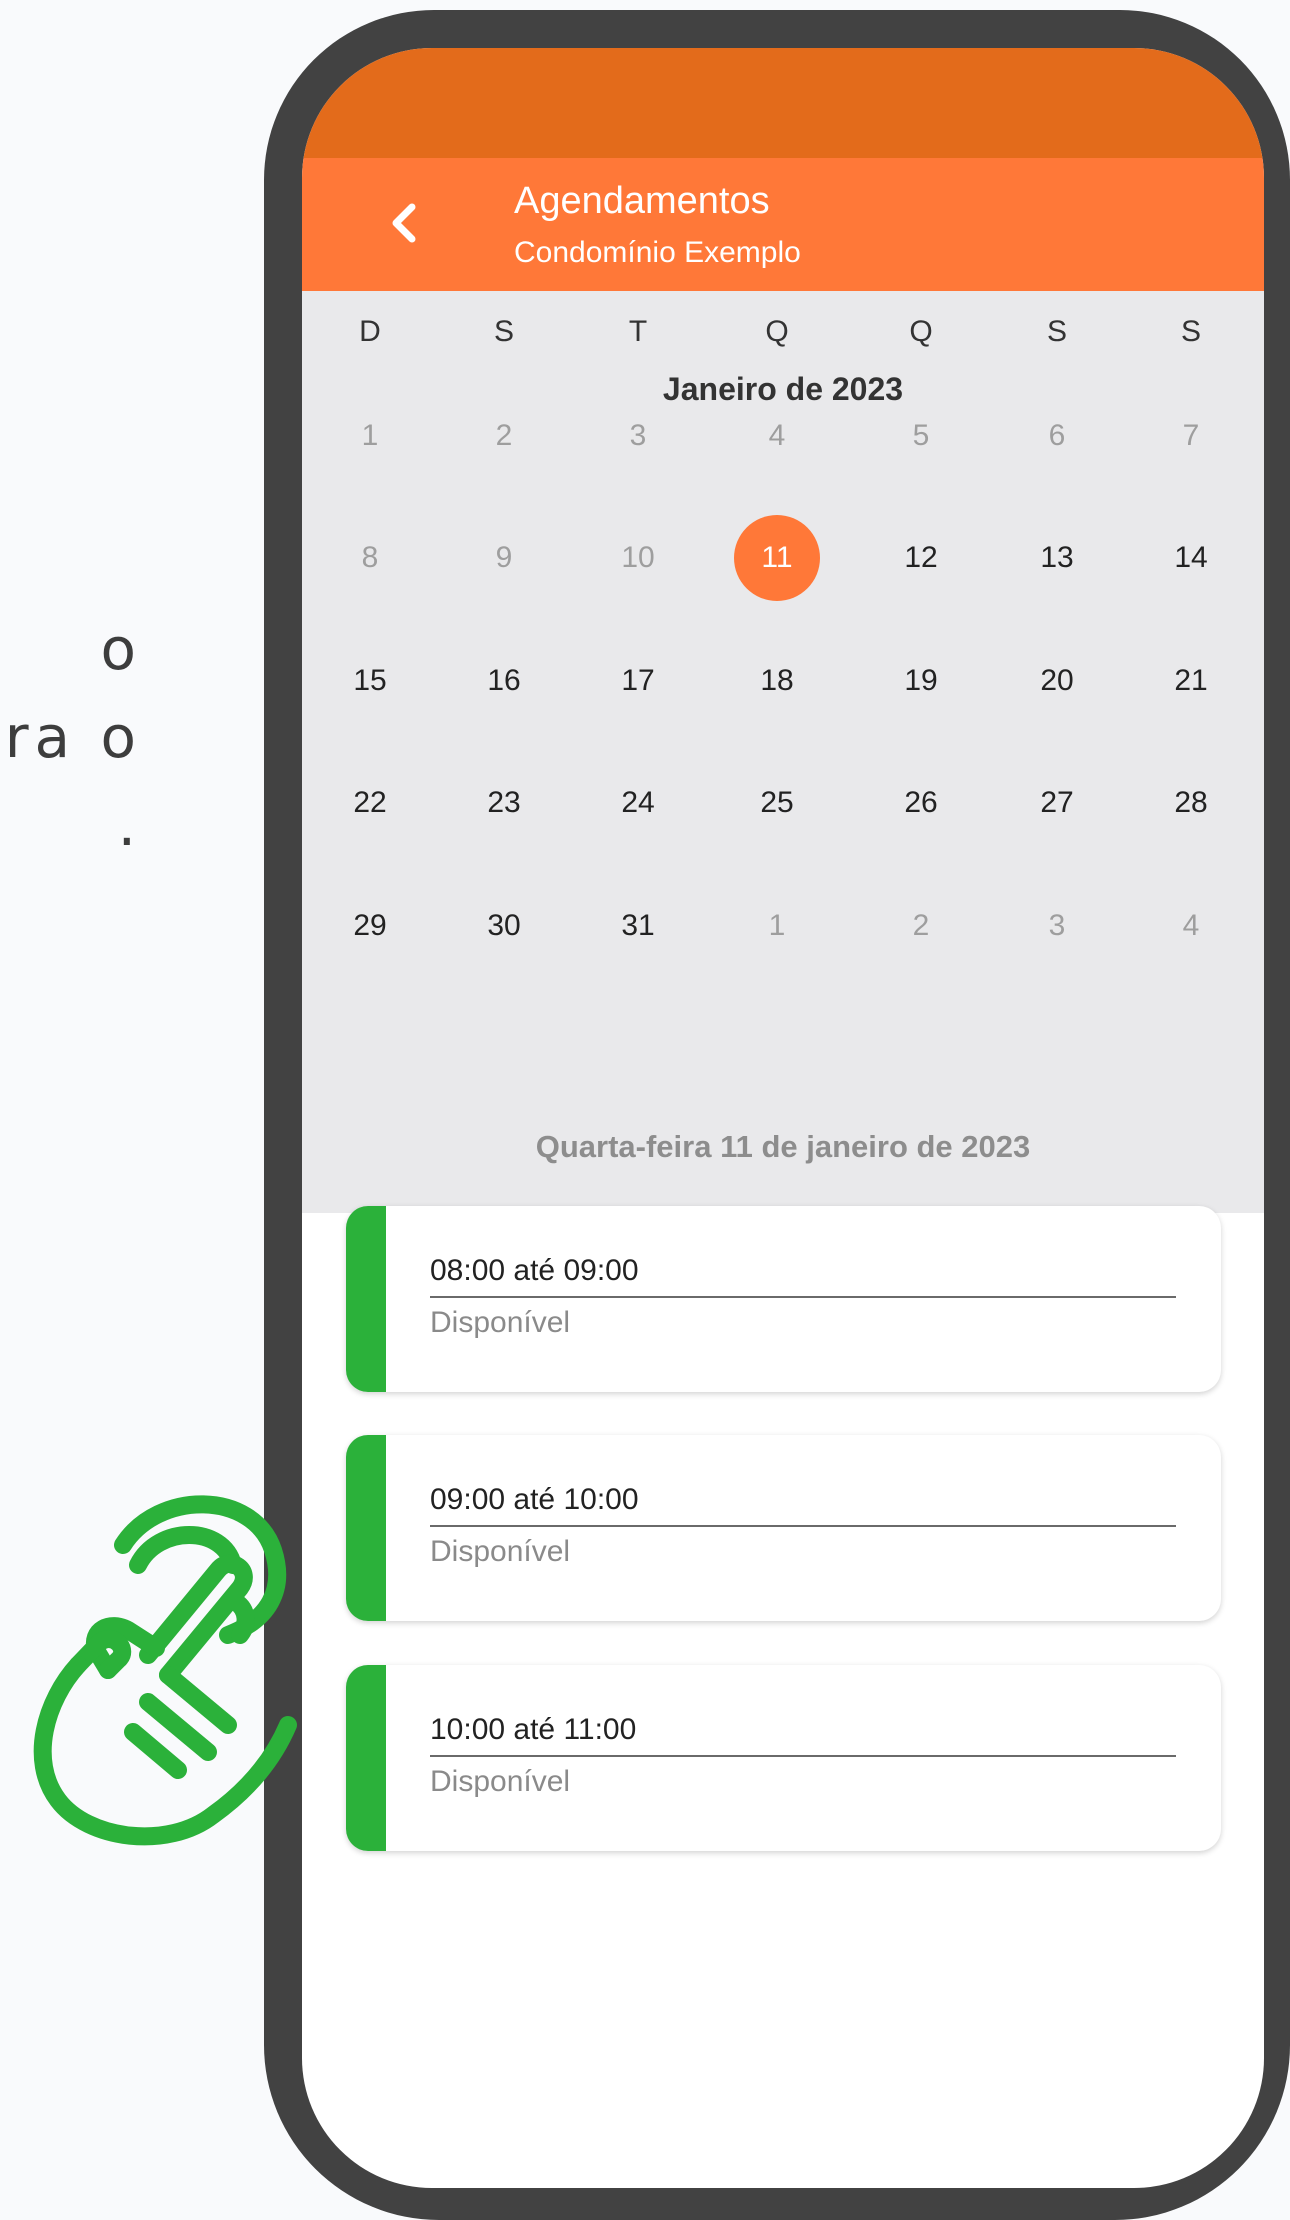 The image size is (1290, 2220). What do you see at coordinates (370, 681) in the screenshot?
I see `calendar-day: 15` at bounding box center [370, 681].